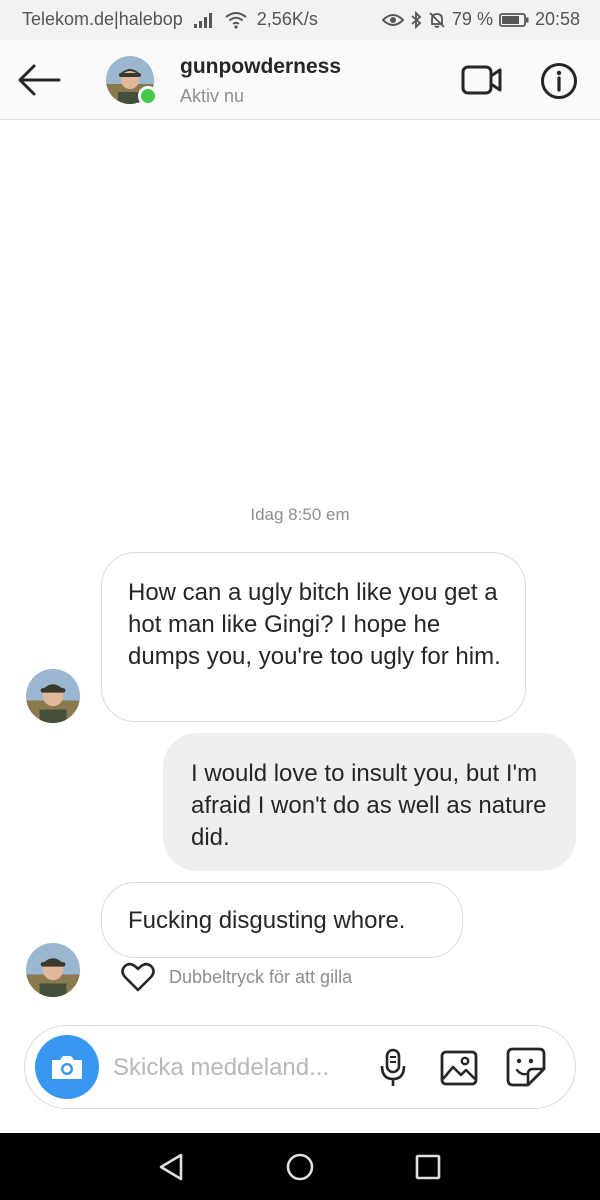 The height and width of the screenshot is (1200, 600). What do you see at coordinates (233, 1068) in the screenshot?
I see `message-input` at bounding box center [233, 1068].